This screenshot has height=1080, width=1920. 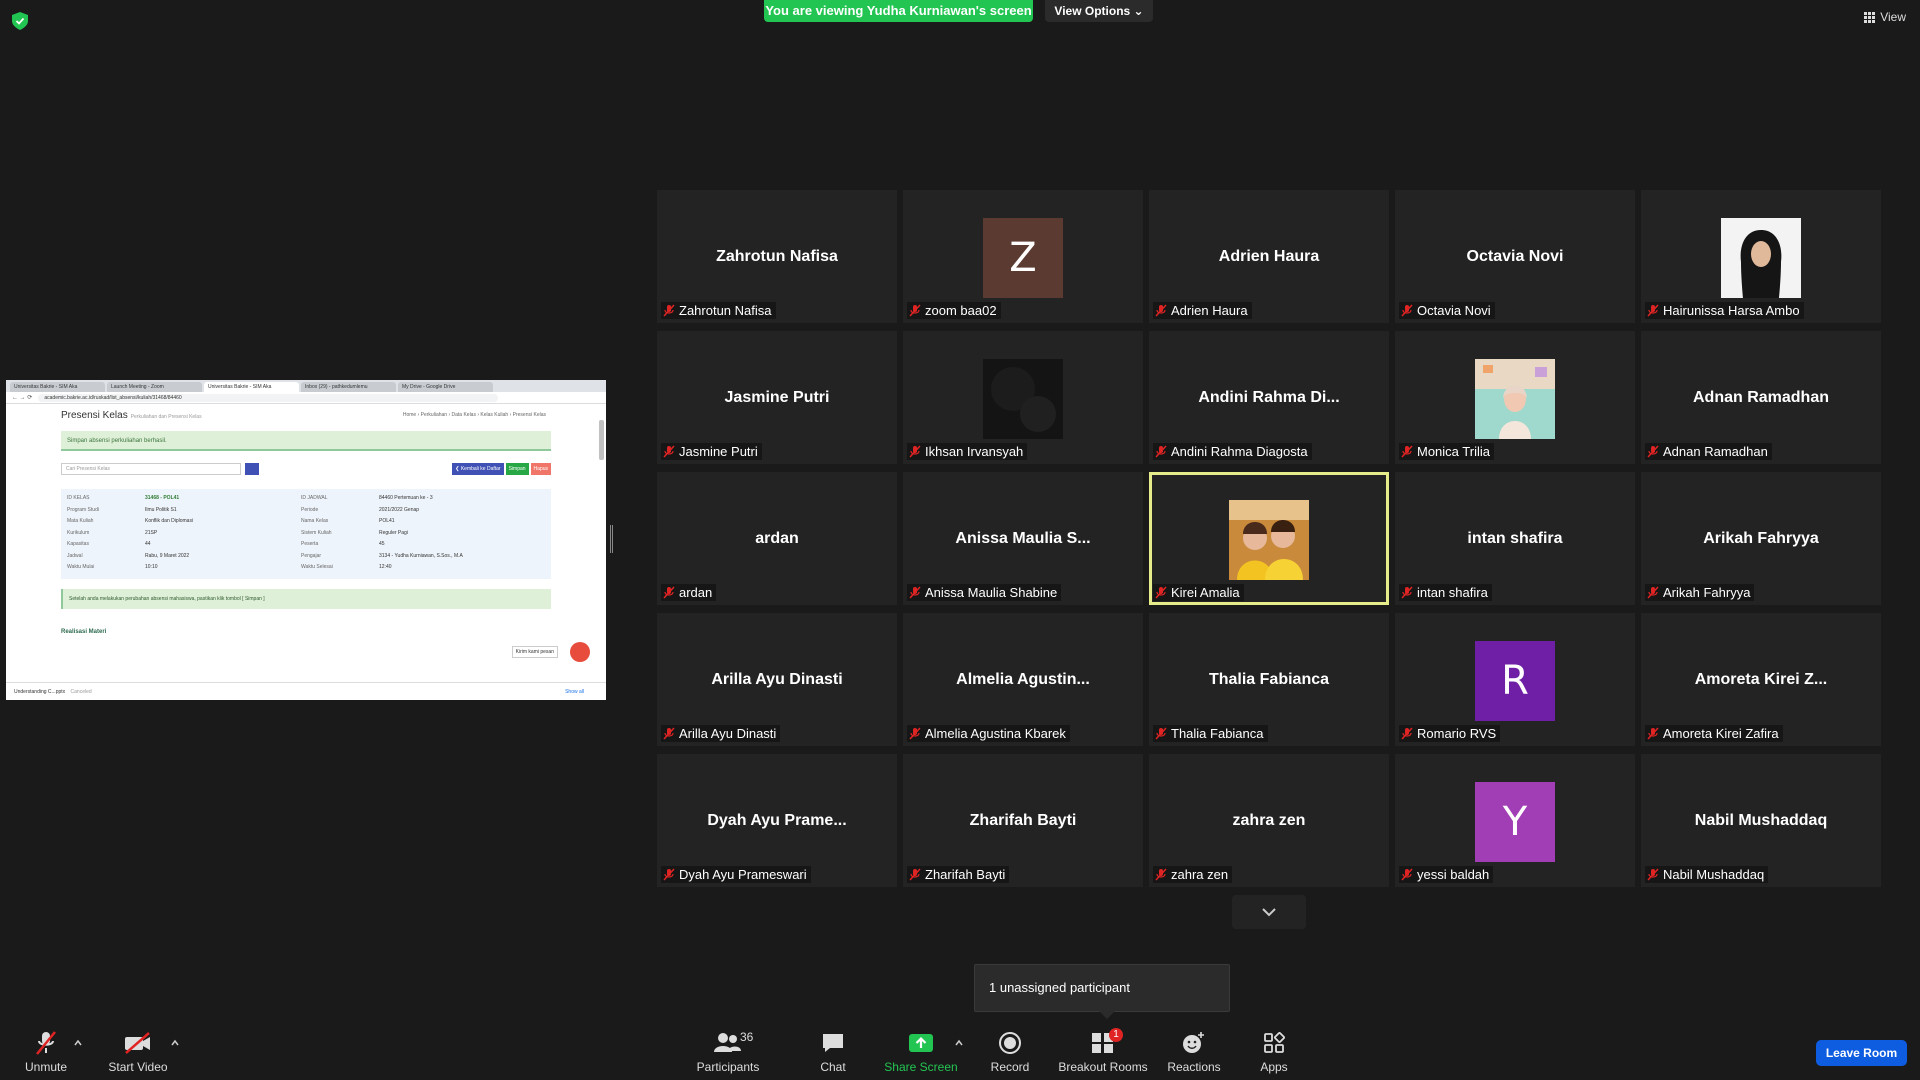 I want to click on participant-tile-active-speaker: Kirei Amalia, so click(x=1269, y=538).